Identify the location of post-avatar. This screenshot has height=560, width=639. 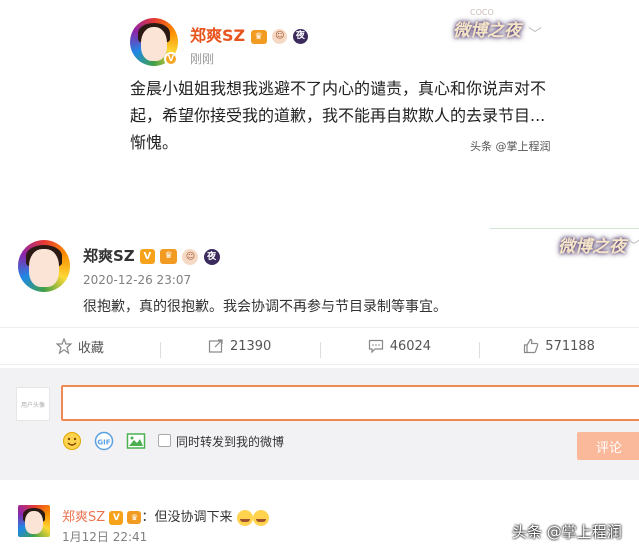
(44, 266).